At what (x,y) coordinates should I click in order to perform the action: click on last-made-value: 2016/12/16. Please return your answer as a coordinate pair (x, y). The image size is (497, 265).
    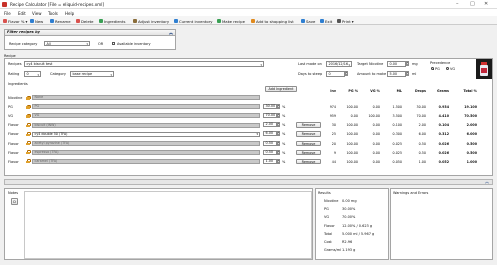
    Looking at the image, I should click on (338, 64).